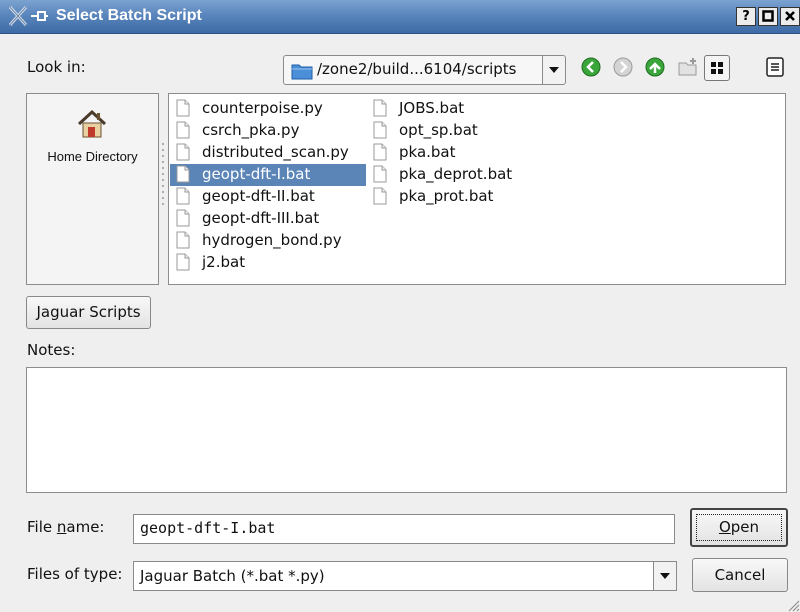 This screenshot has height=612, width=800. I want to click on file-item-label: pka_deprot.bat, so click(456, 174).